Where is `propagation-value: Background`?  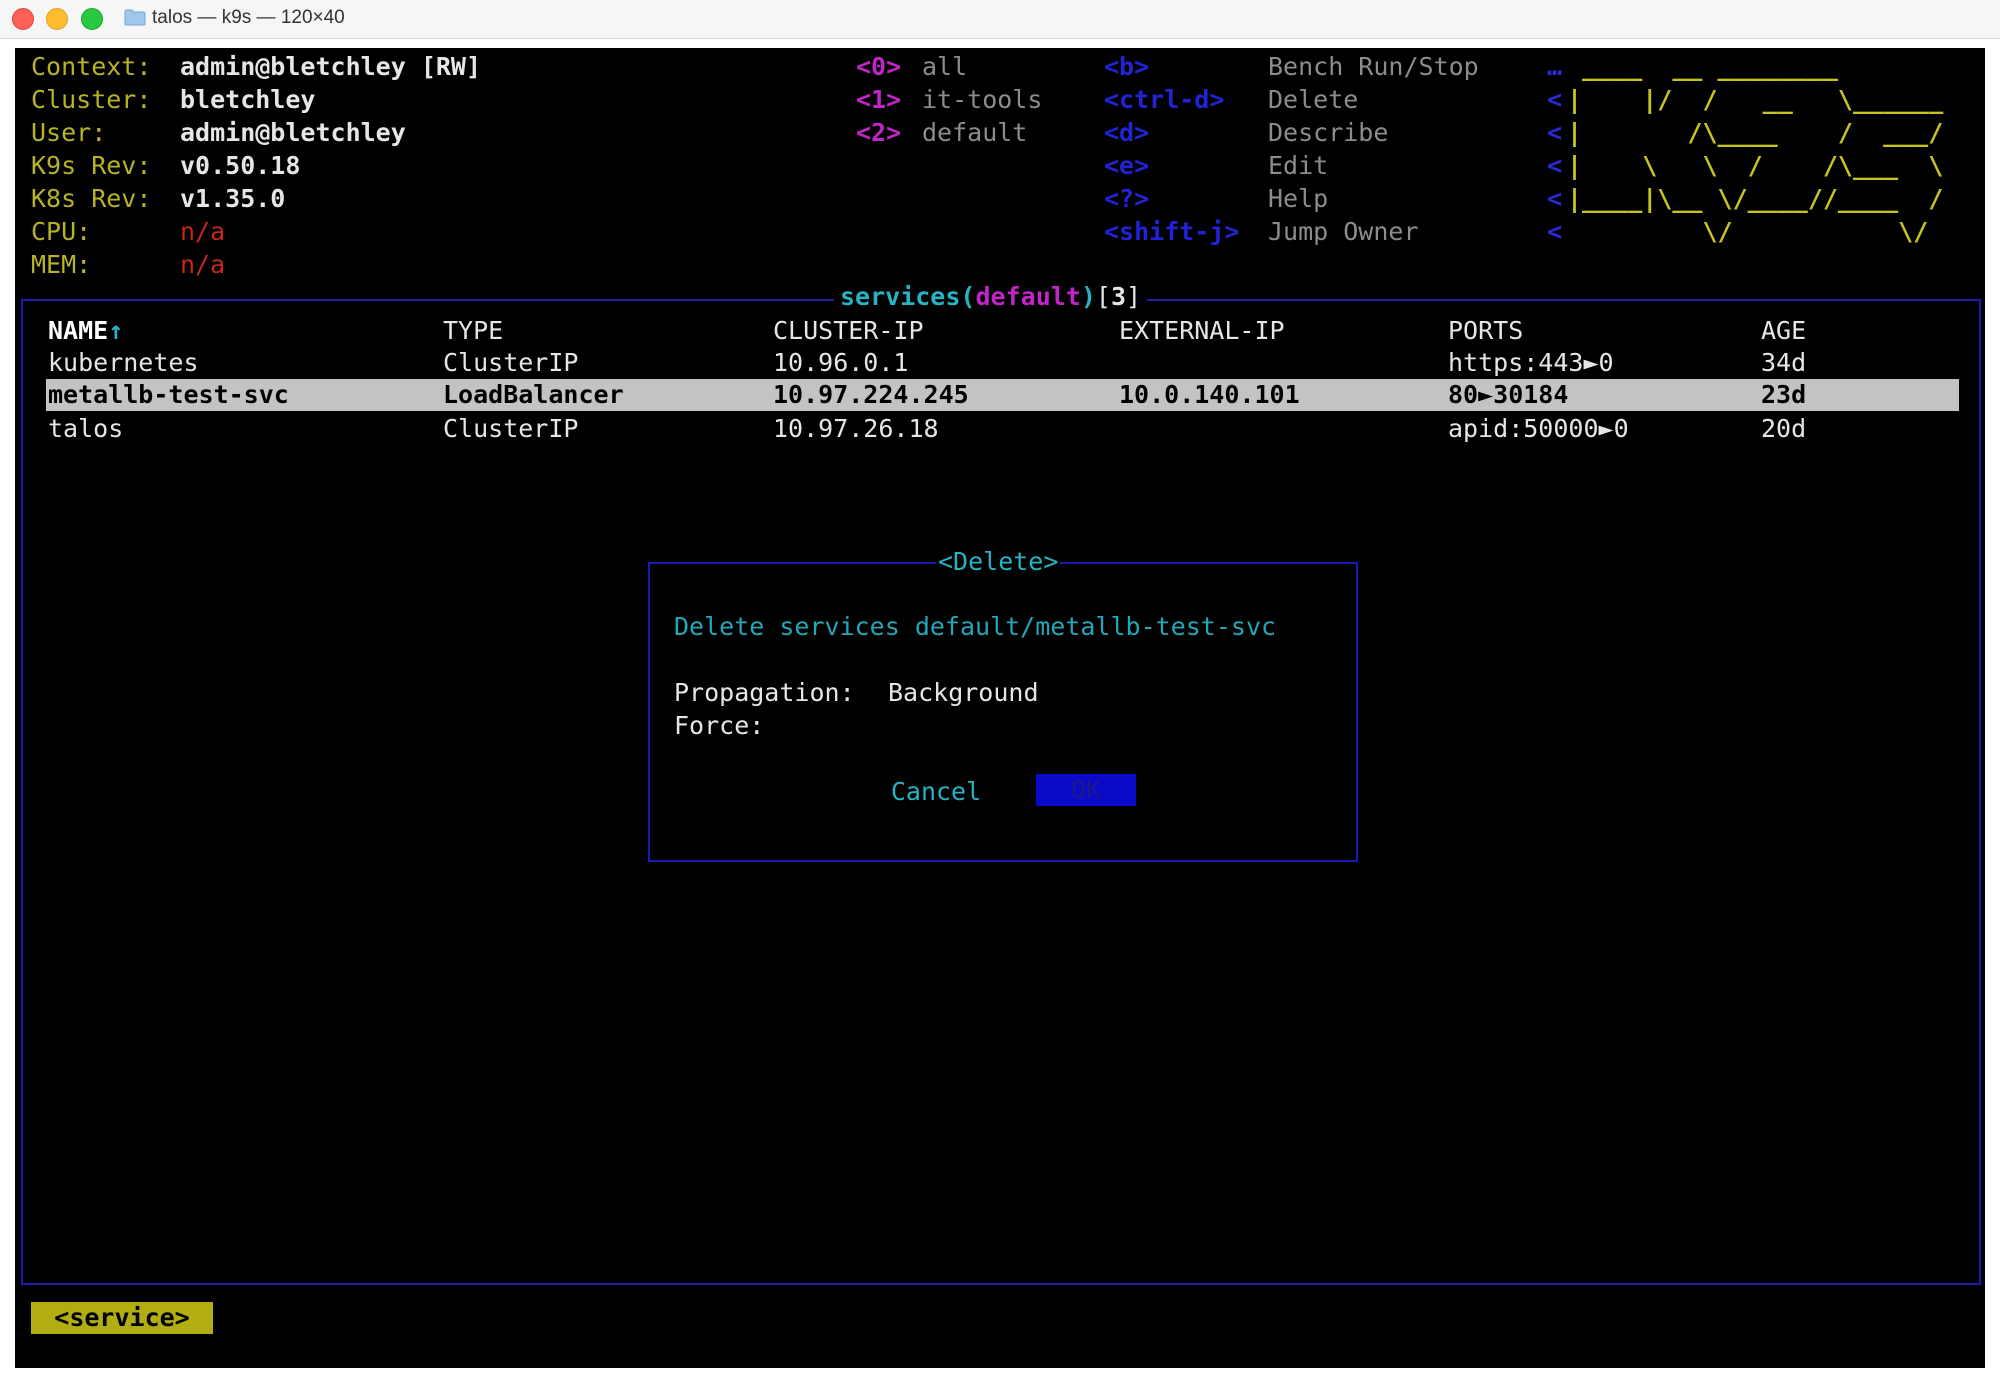
propagation-value: Background is located at coordinates (963, 693).